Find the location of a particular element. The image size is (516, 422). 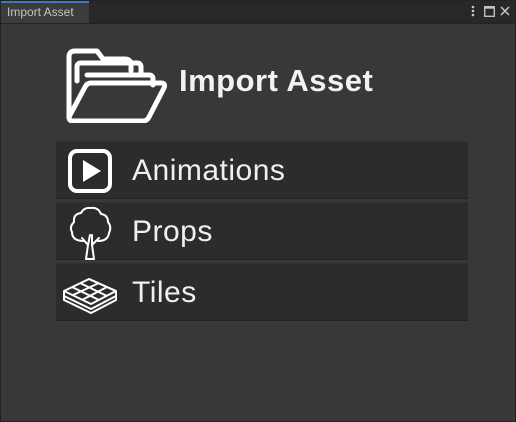

menu-item-props: Props is located at coordinates (262, 231).